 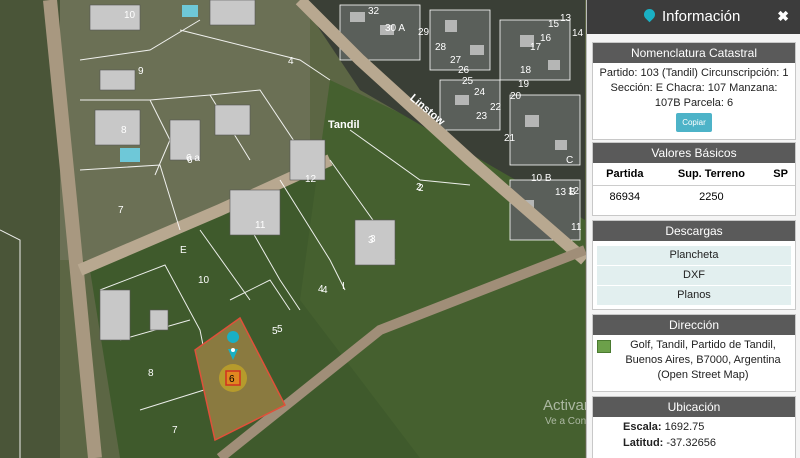 What do you see at coordinates (625, 174) in the screenshot?
I see `column-header: Partida` at bounding box center [625, 174].